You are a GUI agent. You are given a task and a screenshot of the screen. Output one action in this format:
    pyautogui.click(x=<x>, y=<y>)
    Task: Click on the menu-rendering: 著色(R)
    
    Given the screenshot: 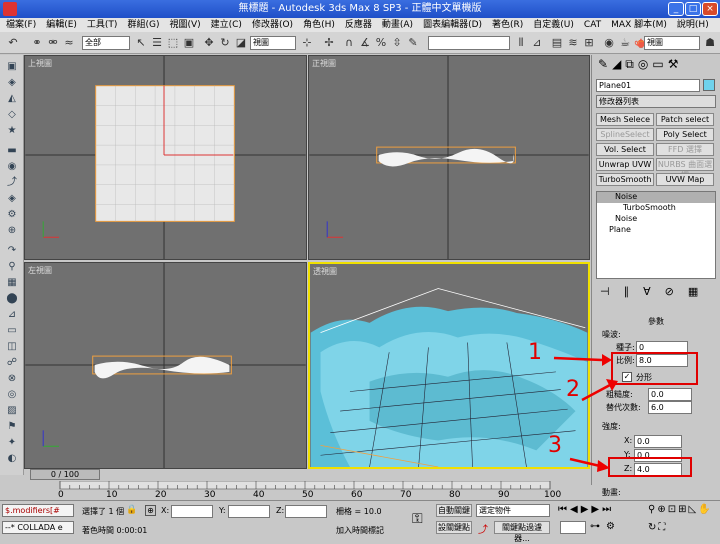 What is the action you would take?
    pyautogui.click(x=507, y=25)
    